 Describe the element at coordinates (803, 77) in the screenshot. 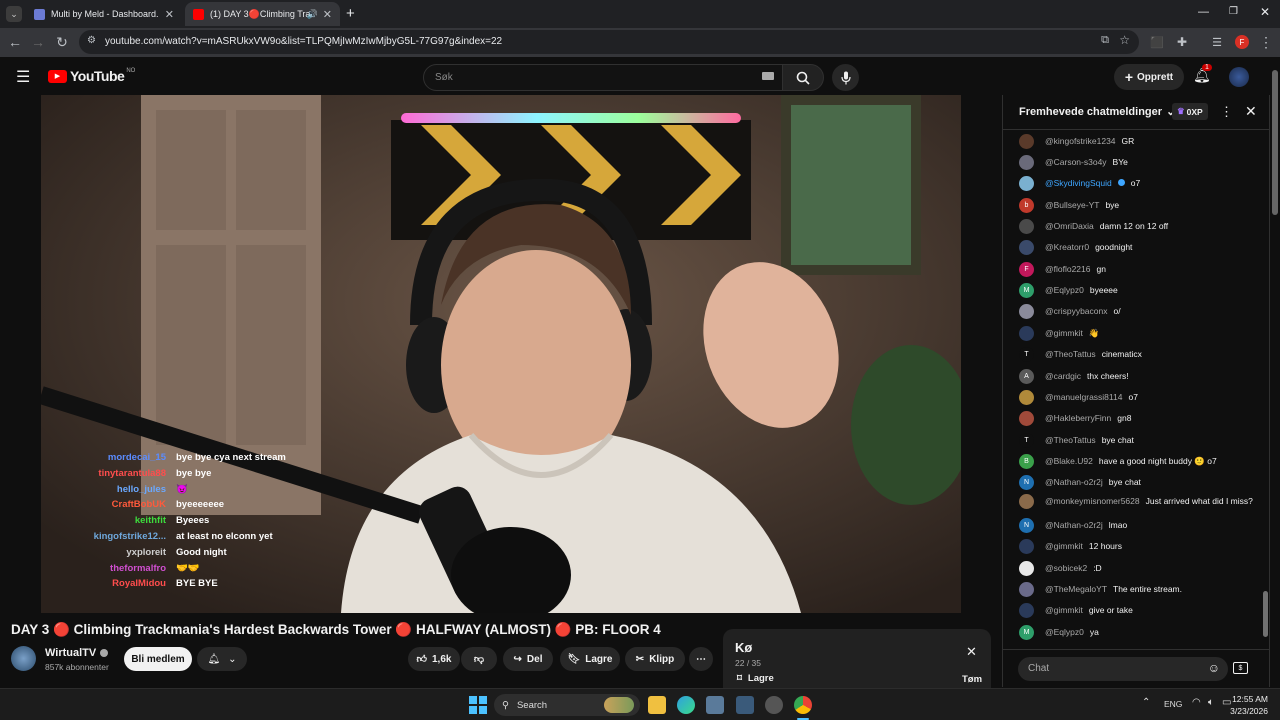

I see `search-button` at that location.